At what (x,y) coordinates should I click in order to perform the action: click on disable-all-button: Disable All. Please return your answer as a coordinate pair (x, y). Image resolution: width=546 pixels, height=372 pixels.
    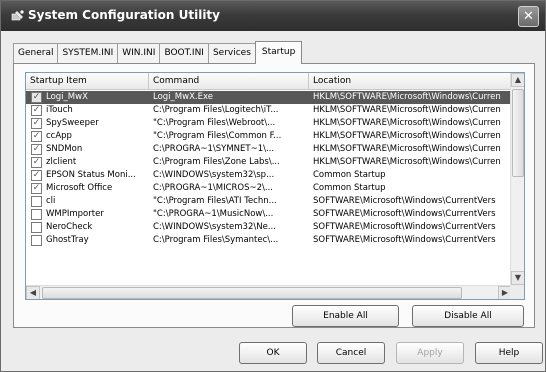
    Looking at the image, I should click on (468, 316).